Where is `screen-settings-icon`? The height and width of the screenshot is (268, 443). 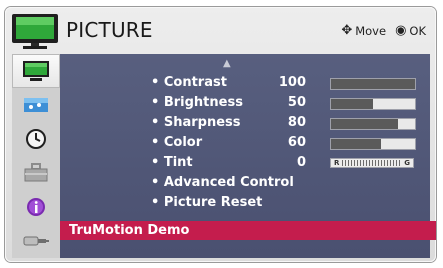
screen-settings-icon is located at coordinates (36, 105).